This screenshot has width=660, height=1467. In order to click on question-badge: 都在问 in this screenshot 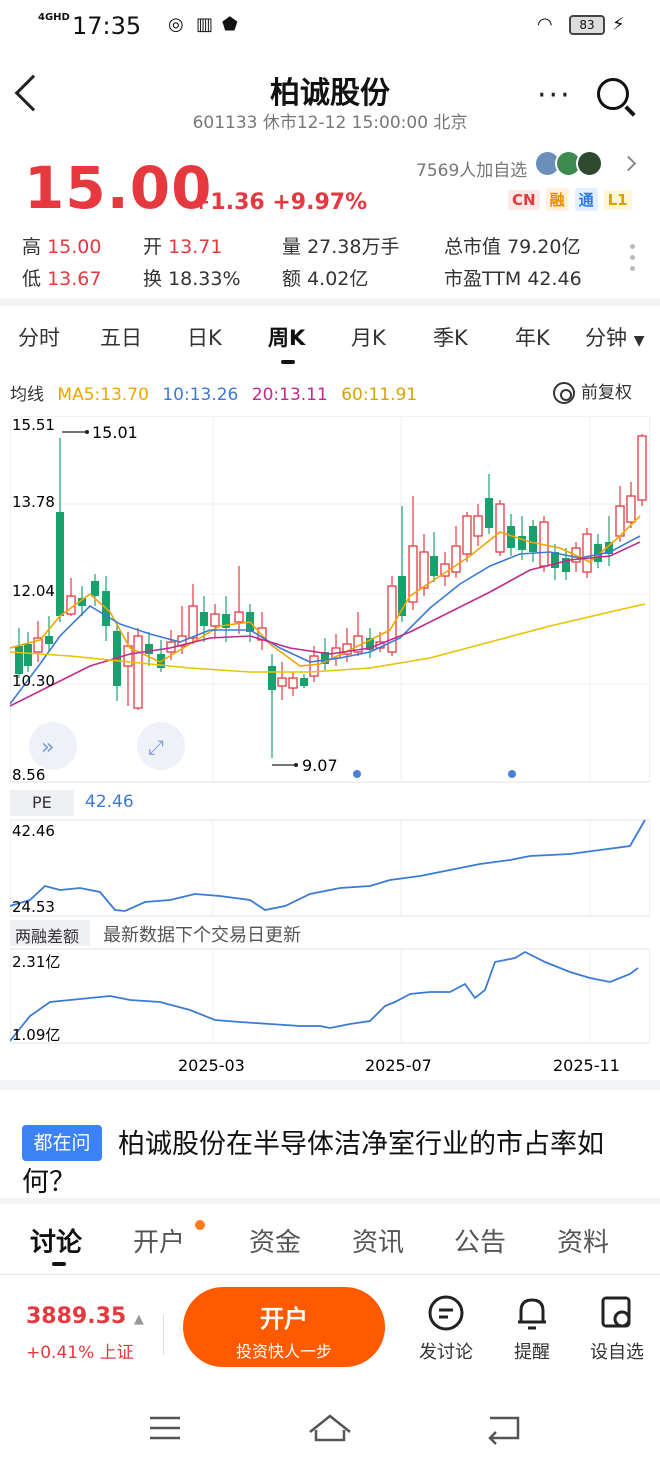, I will do `click(62, 1143)`.